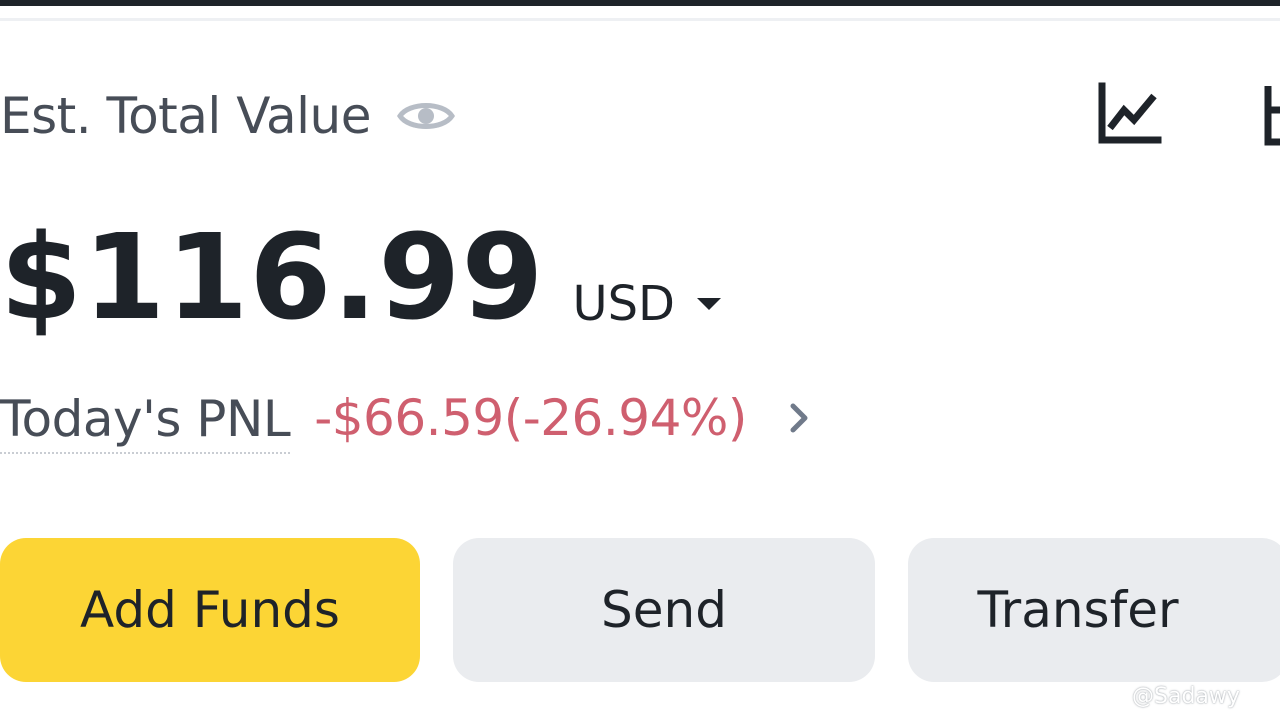  What do you see at coordinates (1129, 114) in the screenshot?
I see `line-chart-icon` at bounding box center [1129, 114].